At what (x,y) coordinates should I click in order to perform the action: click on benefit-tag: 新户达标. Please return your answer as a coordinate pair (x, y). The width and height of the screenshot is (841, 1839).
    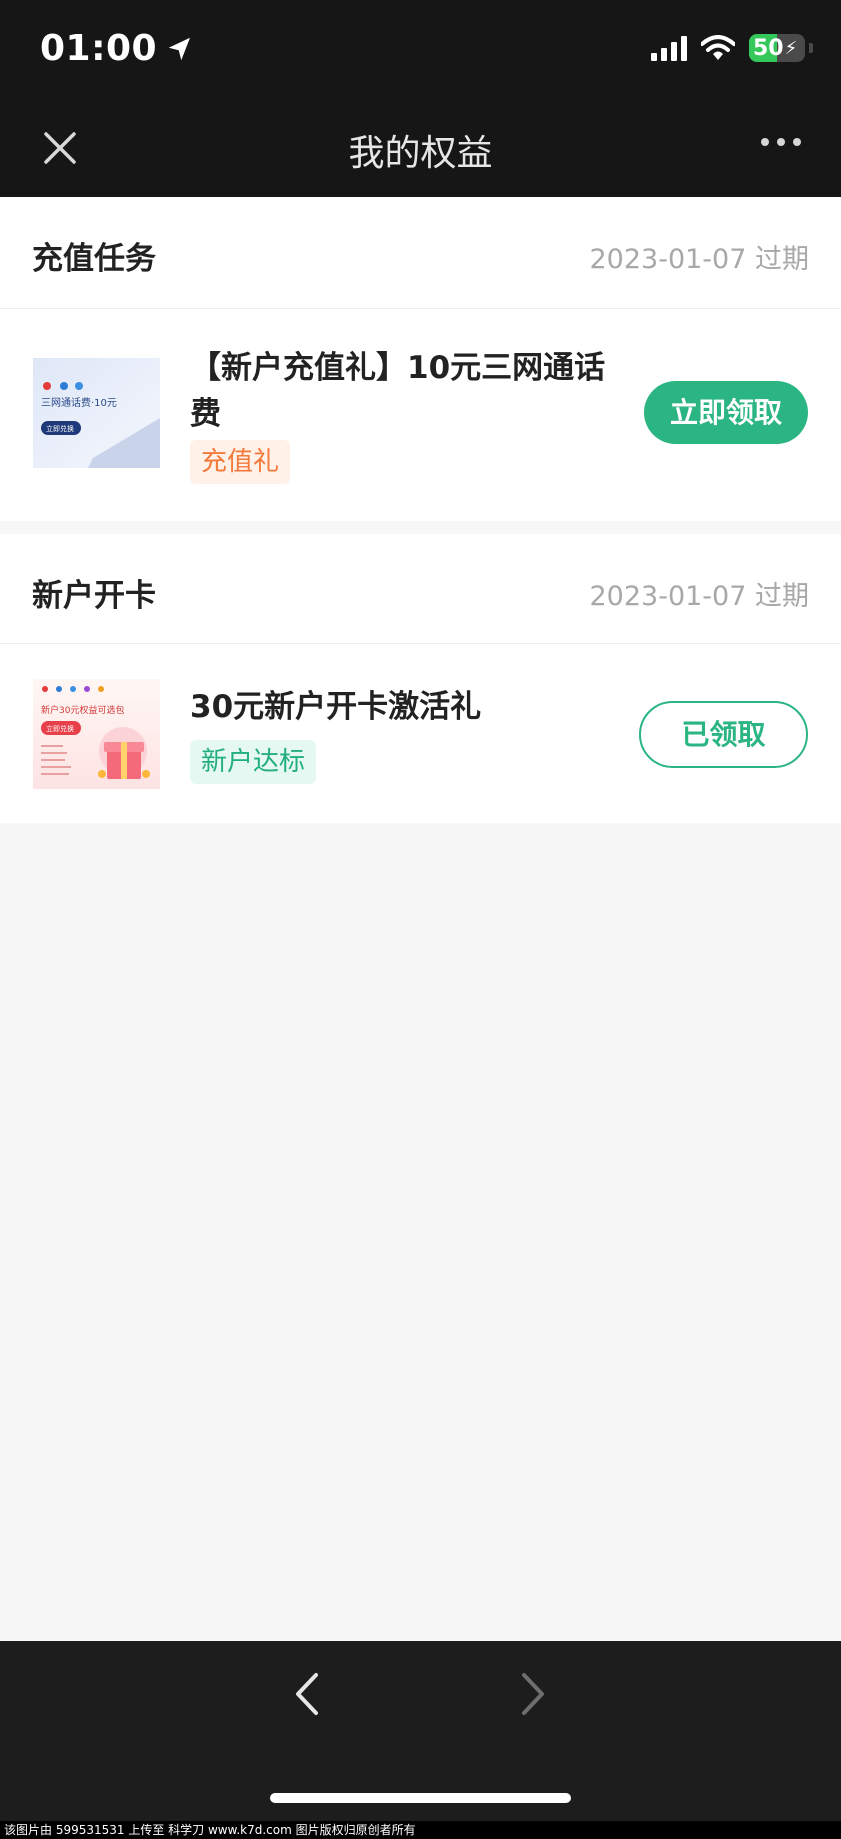
    Looking at the image, I should click on (253, 762).